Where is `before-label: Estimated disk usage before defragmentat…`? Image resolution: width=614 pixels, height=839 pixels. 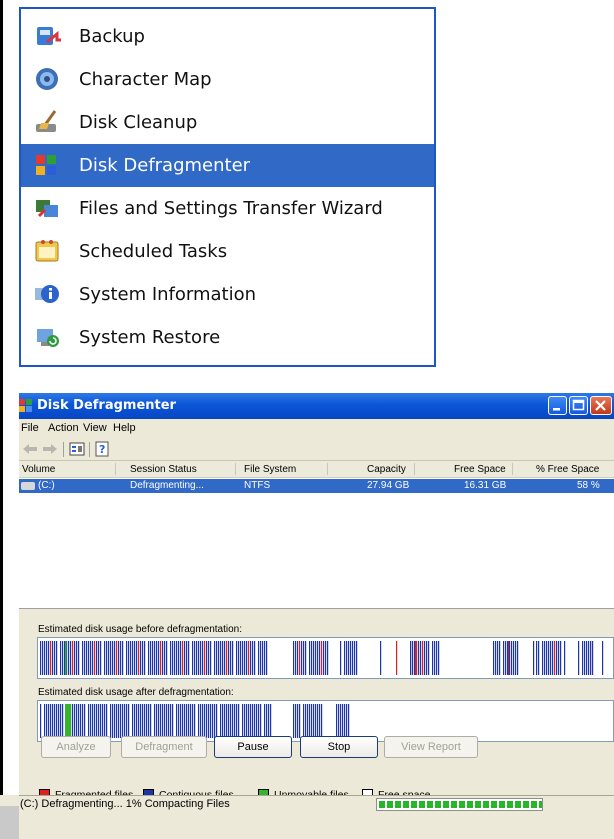 before-label: Estimated disk usage before defragmentat… is located at coordinates (140, 629).